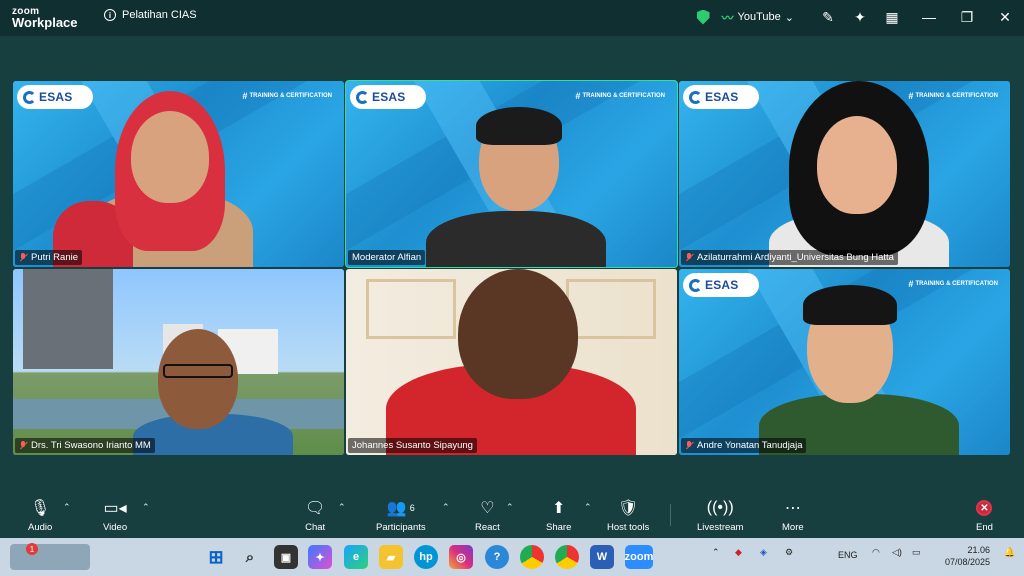  Describe the element at coordinates (387, 257) in the screenshot. I see `participant-name-tag: Moderator Alfian` at that location.